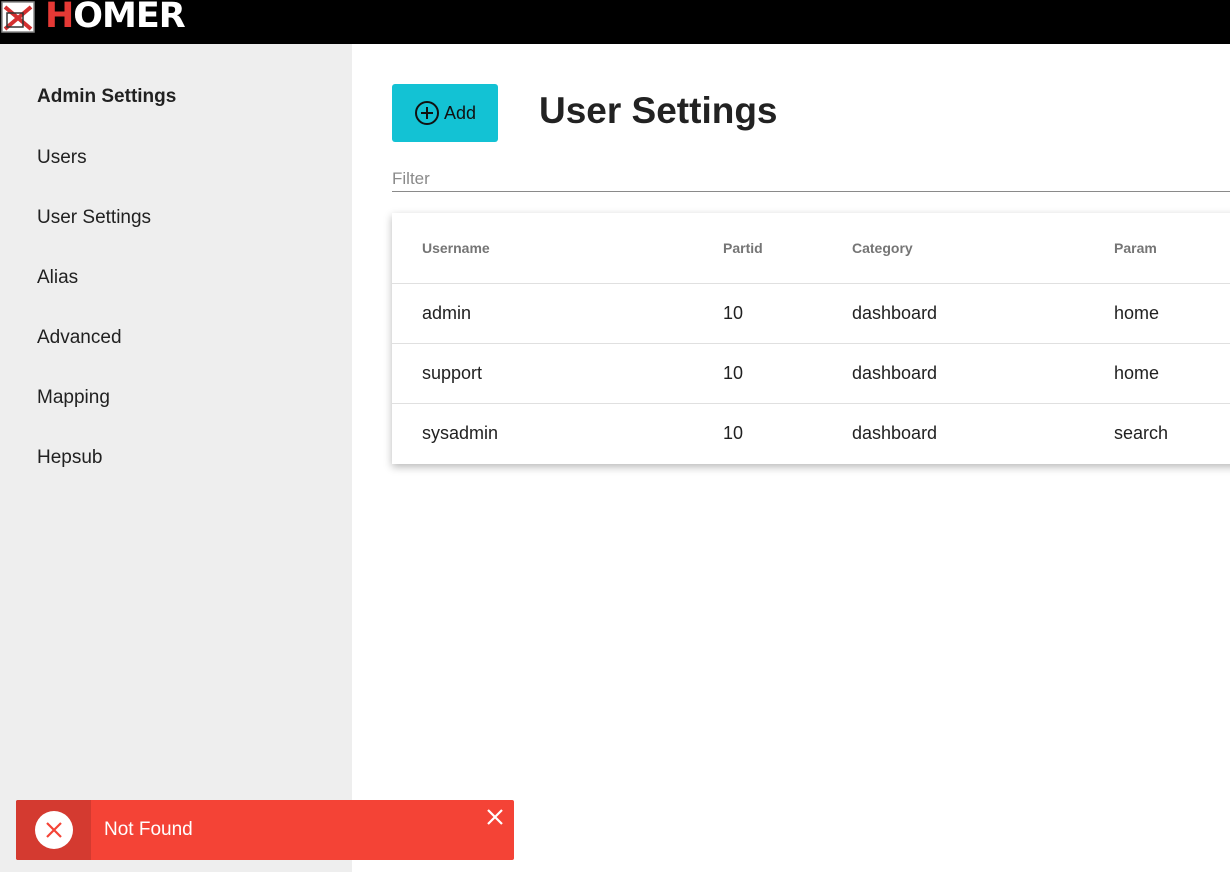  Describe the element at coordinates (787, 248) in the screenshot. I see `column-header-partid: Partid` at that location.